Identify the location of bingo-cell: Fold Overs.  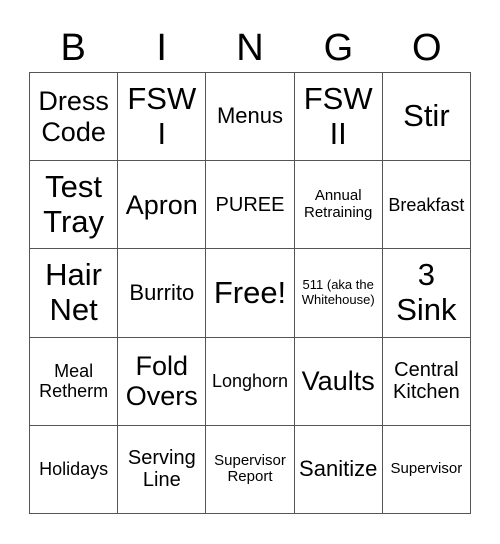
(162, 381).